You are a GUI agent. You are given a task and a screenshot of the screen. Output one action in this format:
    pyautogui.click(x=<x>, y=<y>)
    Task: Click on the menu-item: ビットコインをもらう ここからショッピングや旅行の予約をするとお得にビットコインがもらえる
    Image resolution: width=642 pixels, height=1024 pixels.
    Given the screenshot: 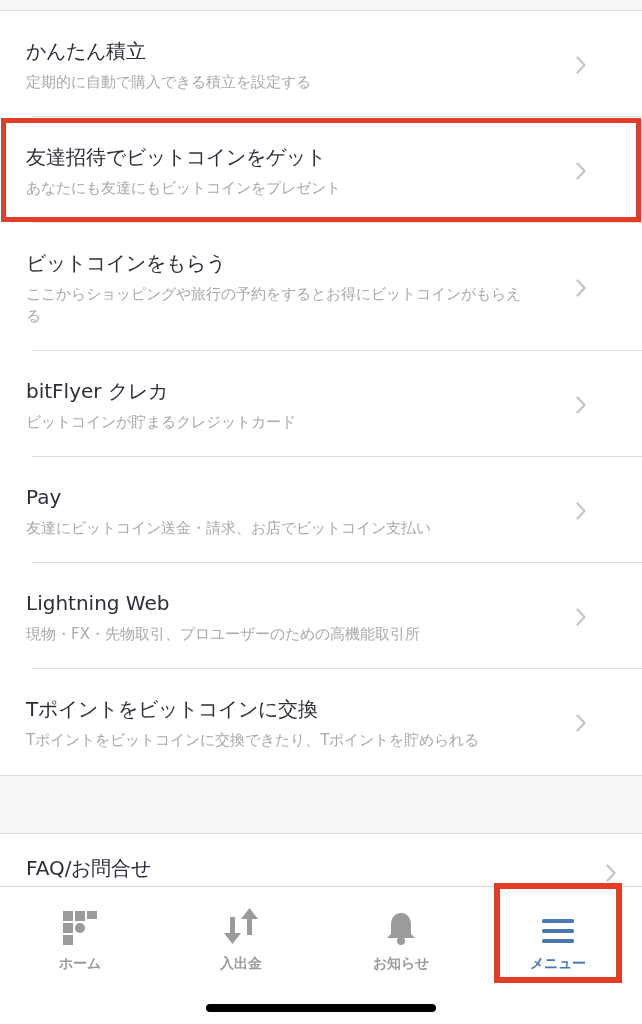 What is the action you would take?
    pyautogui.click(x=321, y=287)
    